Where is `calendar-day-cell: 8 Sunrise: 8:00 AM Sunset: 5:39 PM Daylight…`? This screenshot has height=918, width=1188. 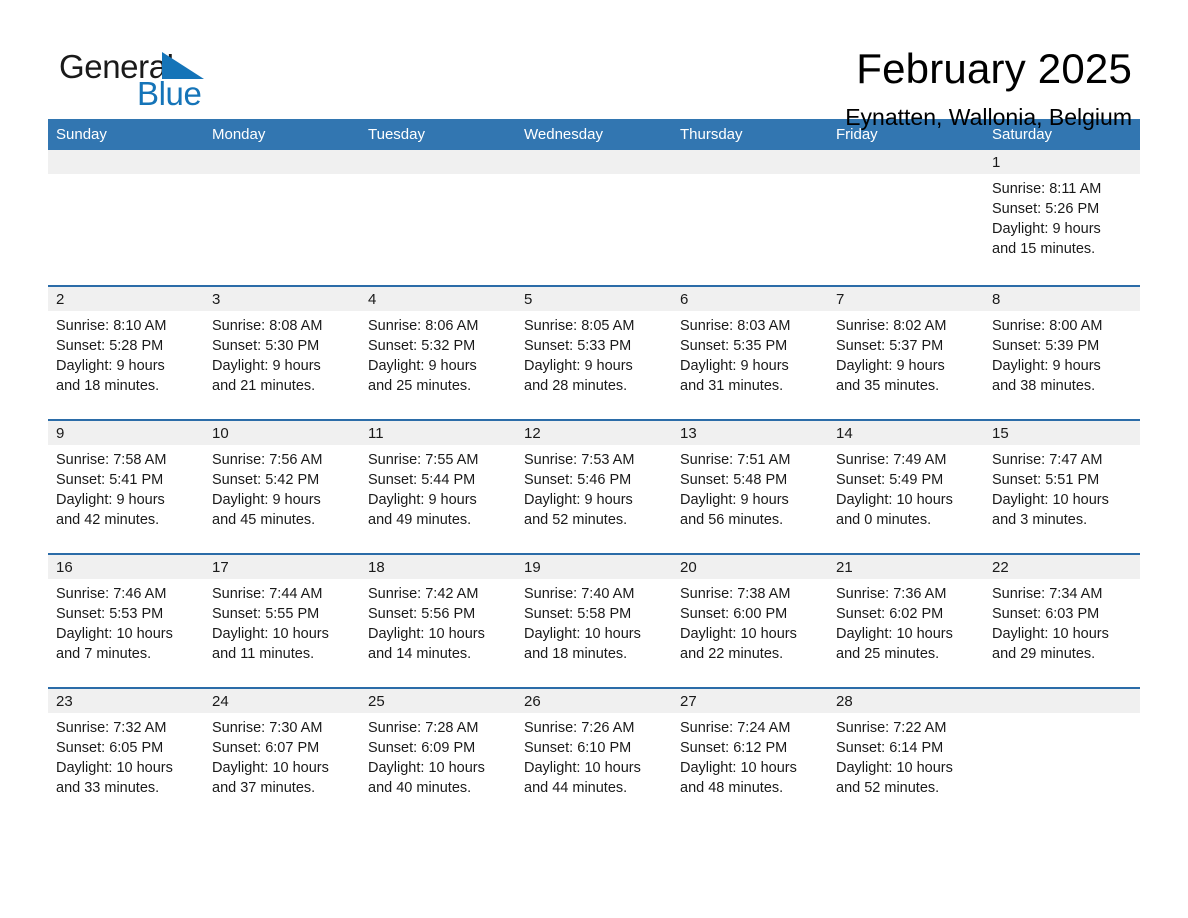 calendar-day-cell: 8 Sunrise: 8:00 AM Sunset: 5:39 PM Daylight… is located at coordinates (1062, 352).